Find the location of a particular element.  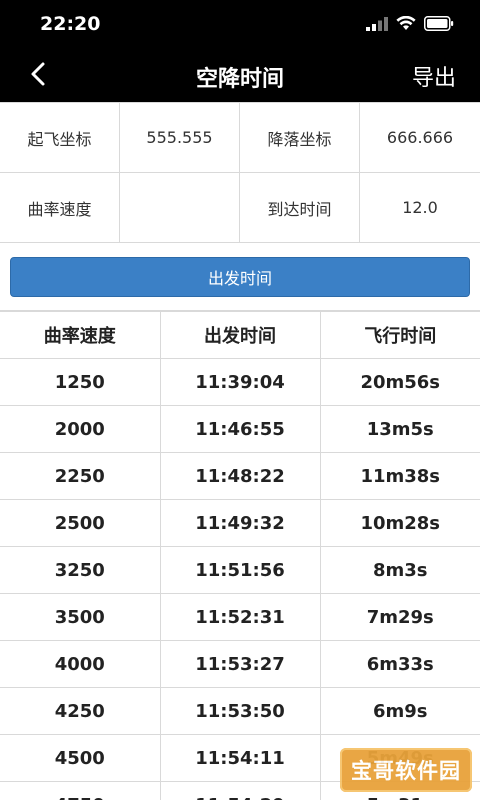

flight-cell: 8m3s is located at coordinates (399, 570).